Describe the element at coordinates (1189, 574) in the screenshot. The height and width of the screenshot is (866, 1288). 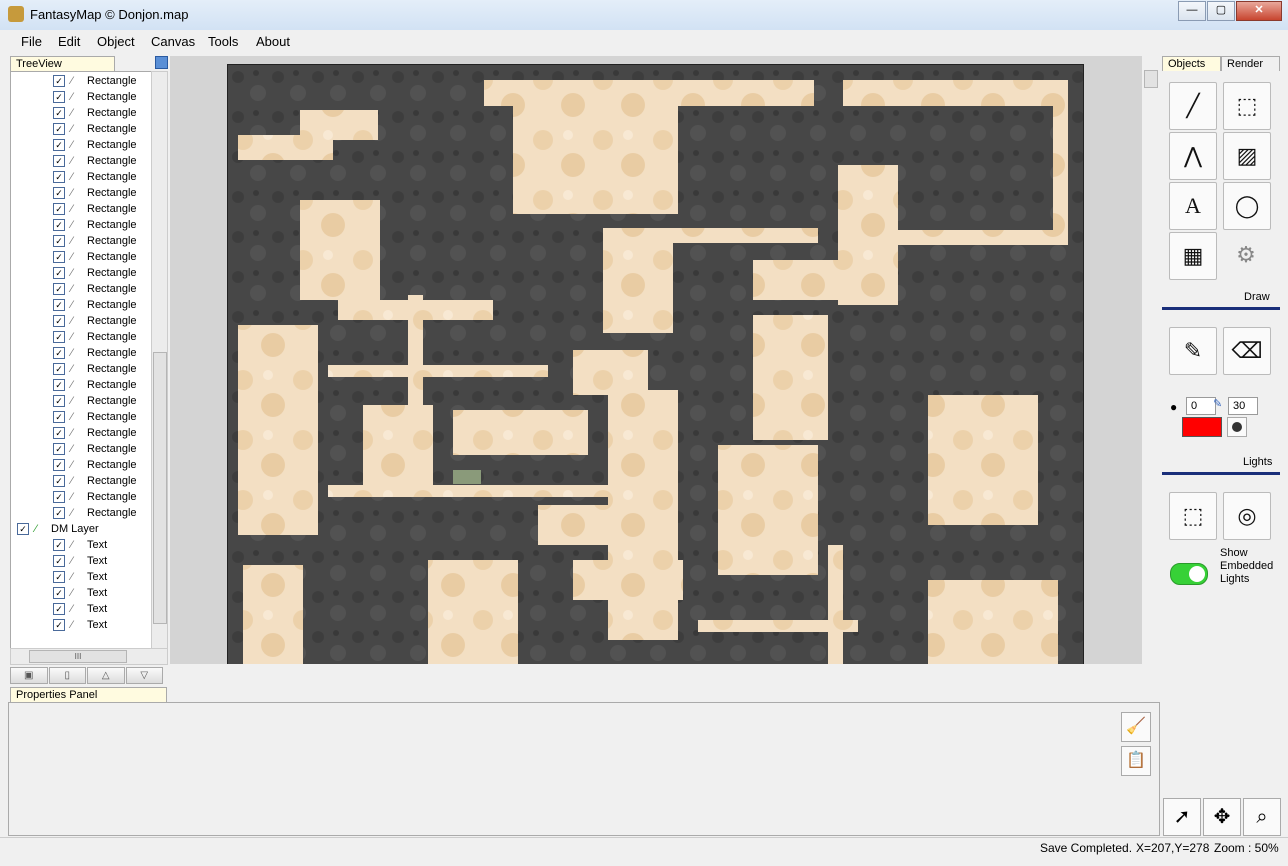
I see `embedded-lights-toggle` at that location.